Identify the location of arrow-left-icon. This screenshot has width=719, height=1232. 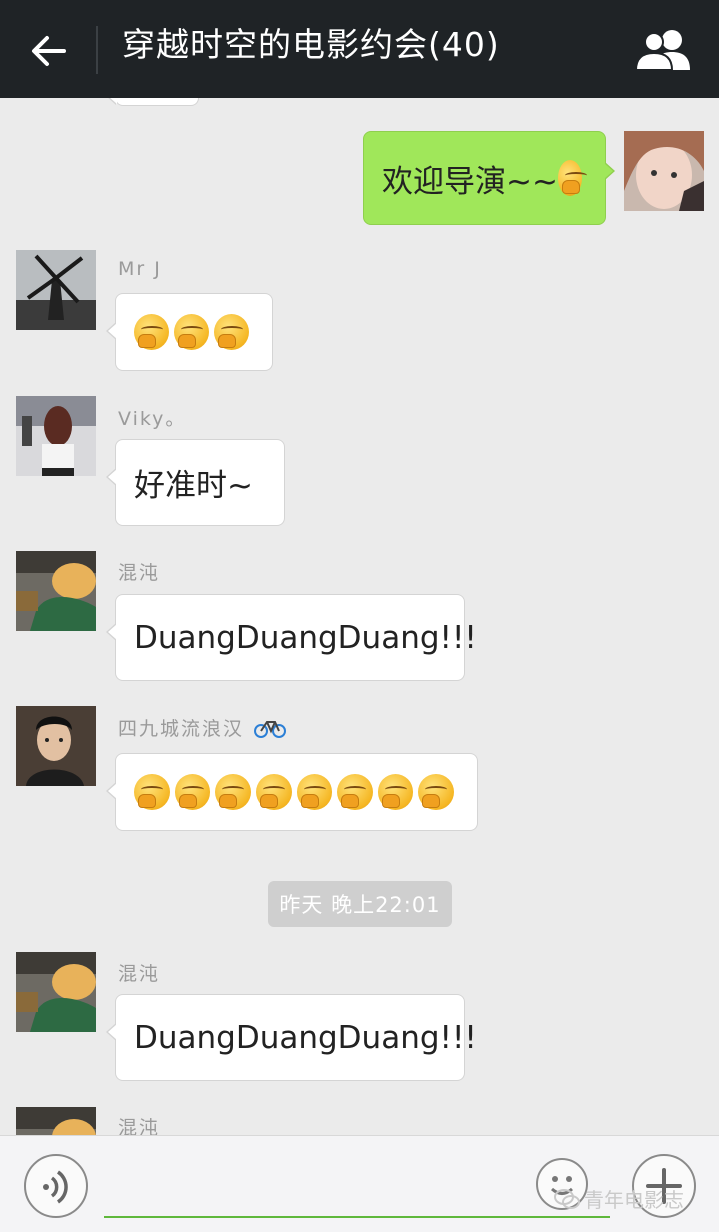
(49, 51).